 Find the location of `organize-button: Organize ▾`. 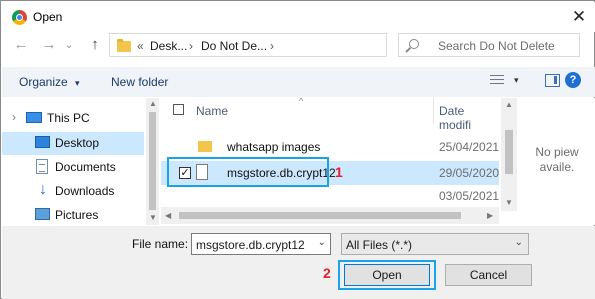

organize-button: Organize ▾ is located at coordinates (49, 82).